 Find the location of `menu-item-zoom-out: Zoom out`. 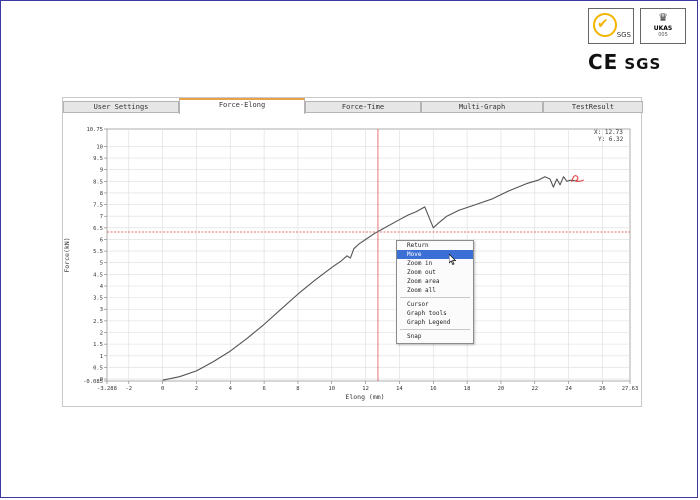

menu-item-zoom-out: Zoom out is located at coordinates (435, 272).